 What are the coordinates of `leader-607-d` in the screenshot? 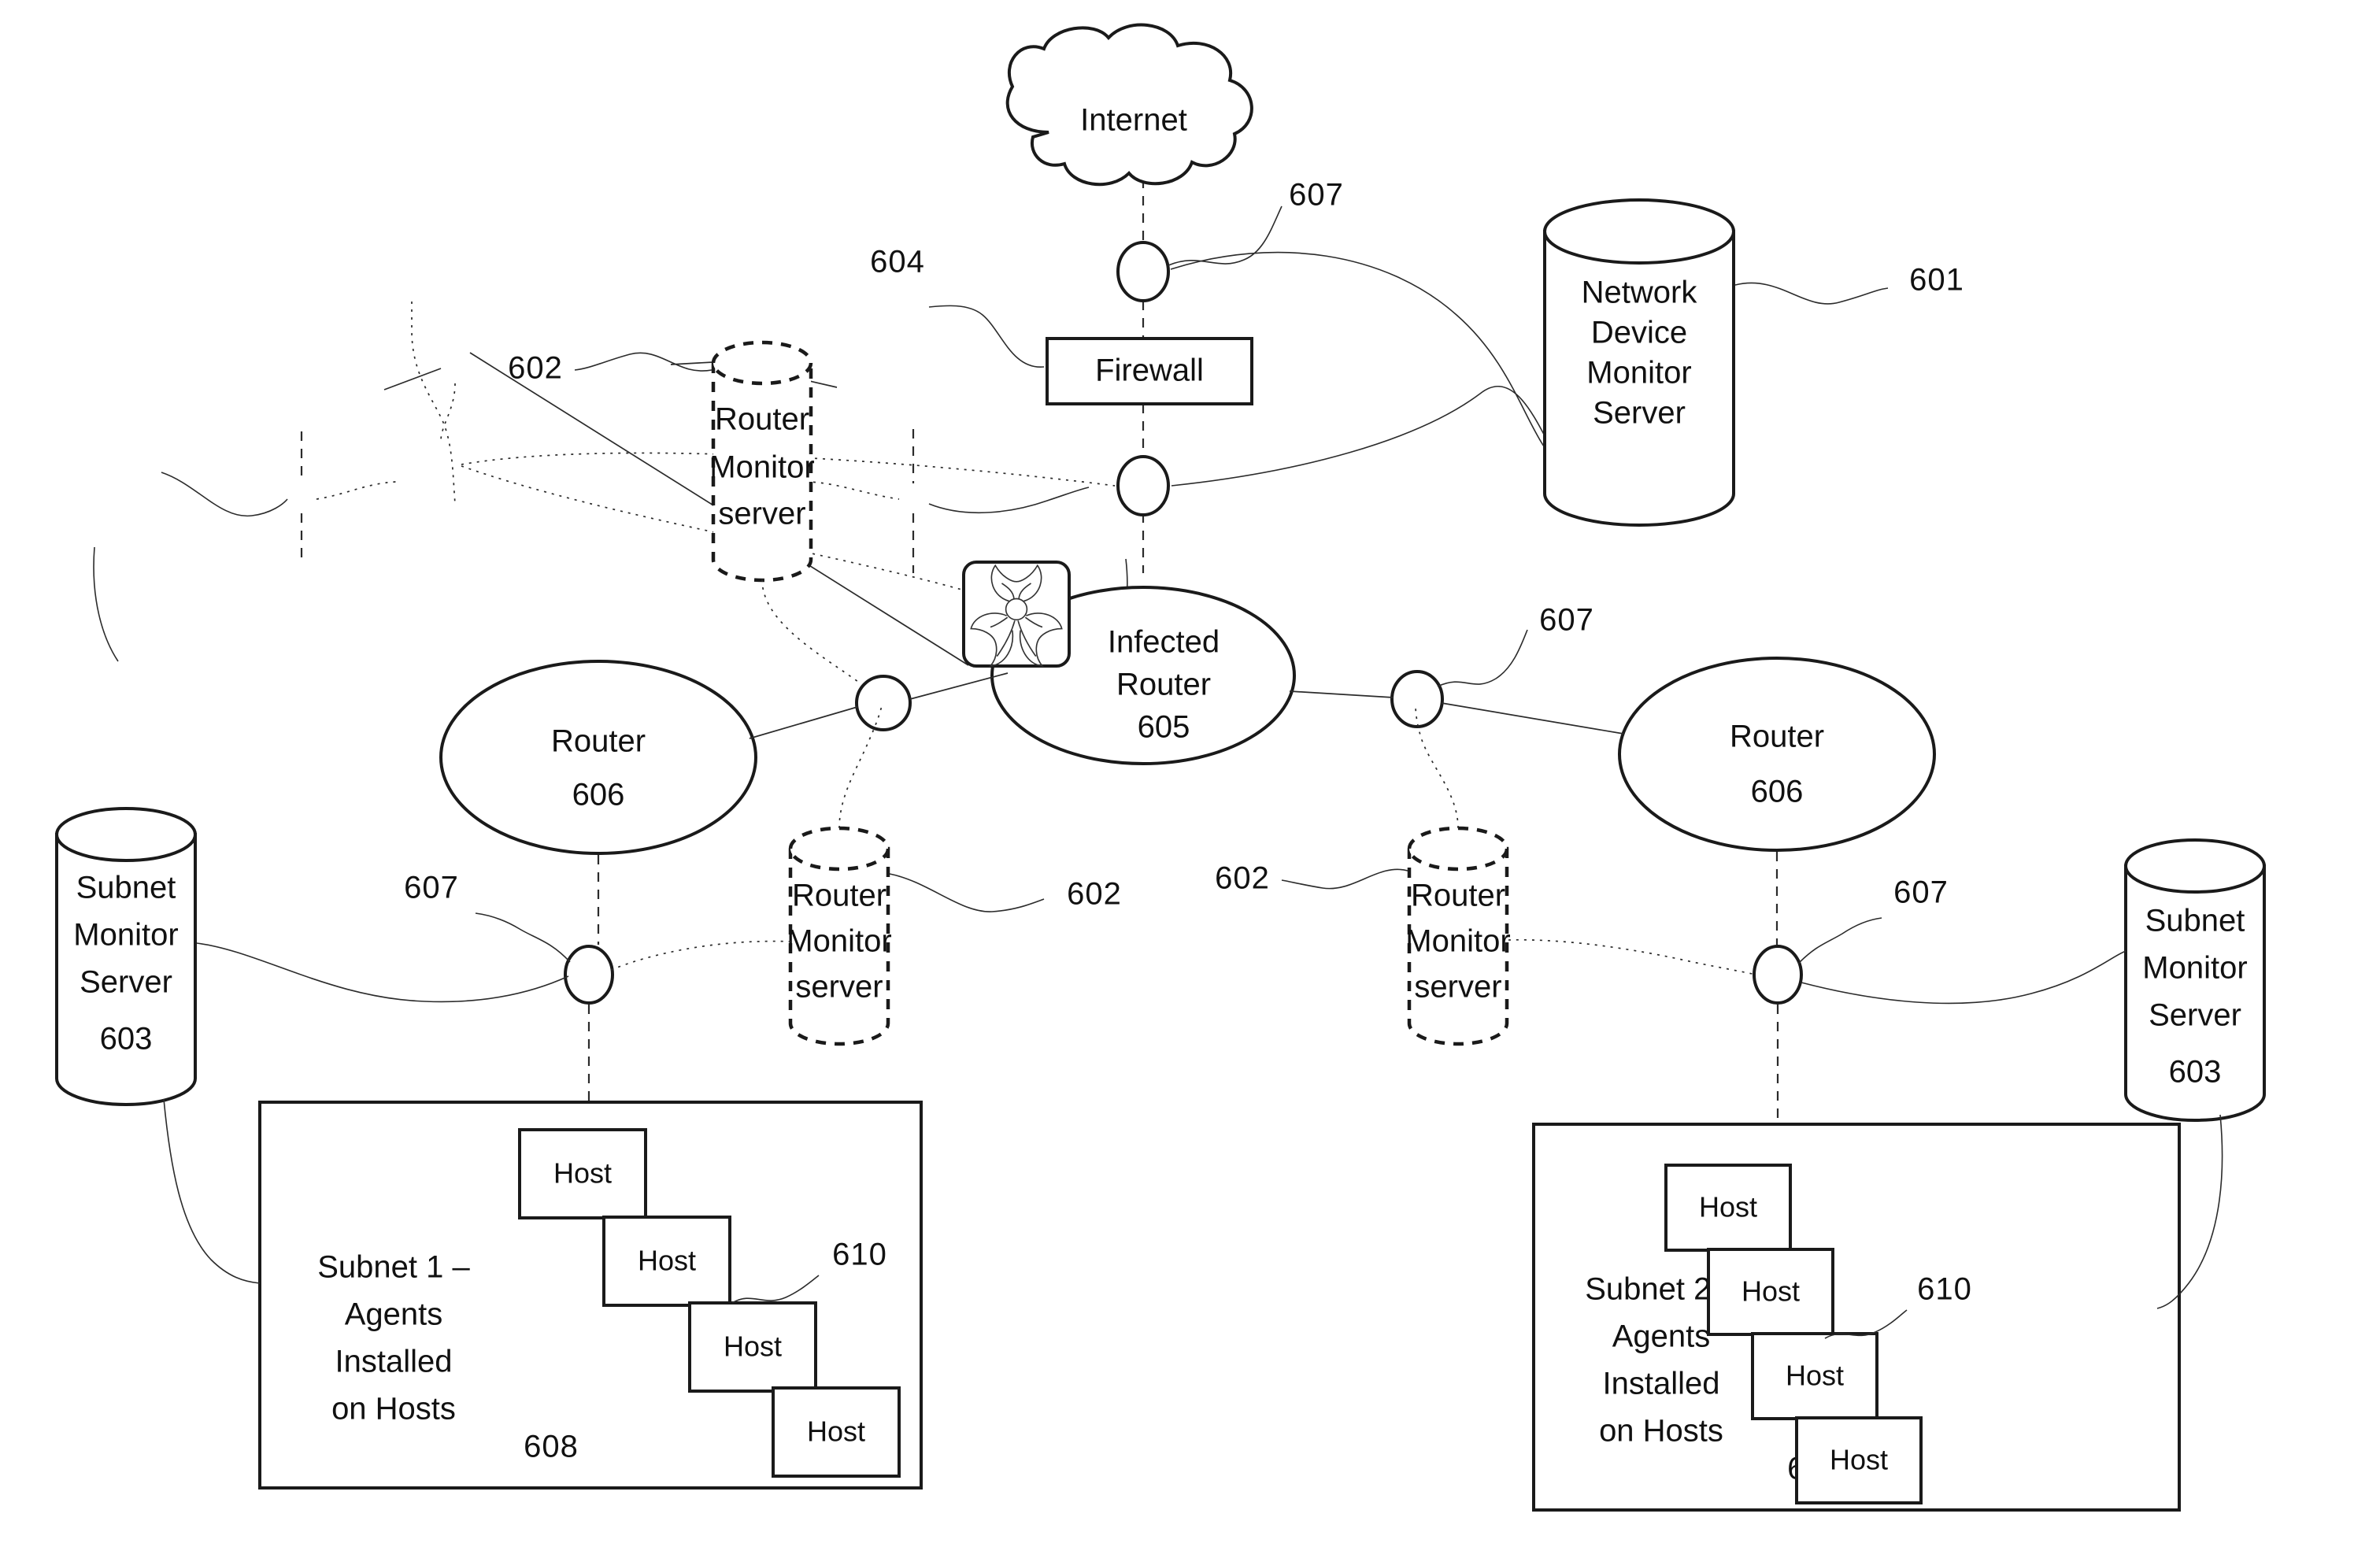 It's located at (1839, 940).